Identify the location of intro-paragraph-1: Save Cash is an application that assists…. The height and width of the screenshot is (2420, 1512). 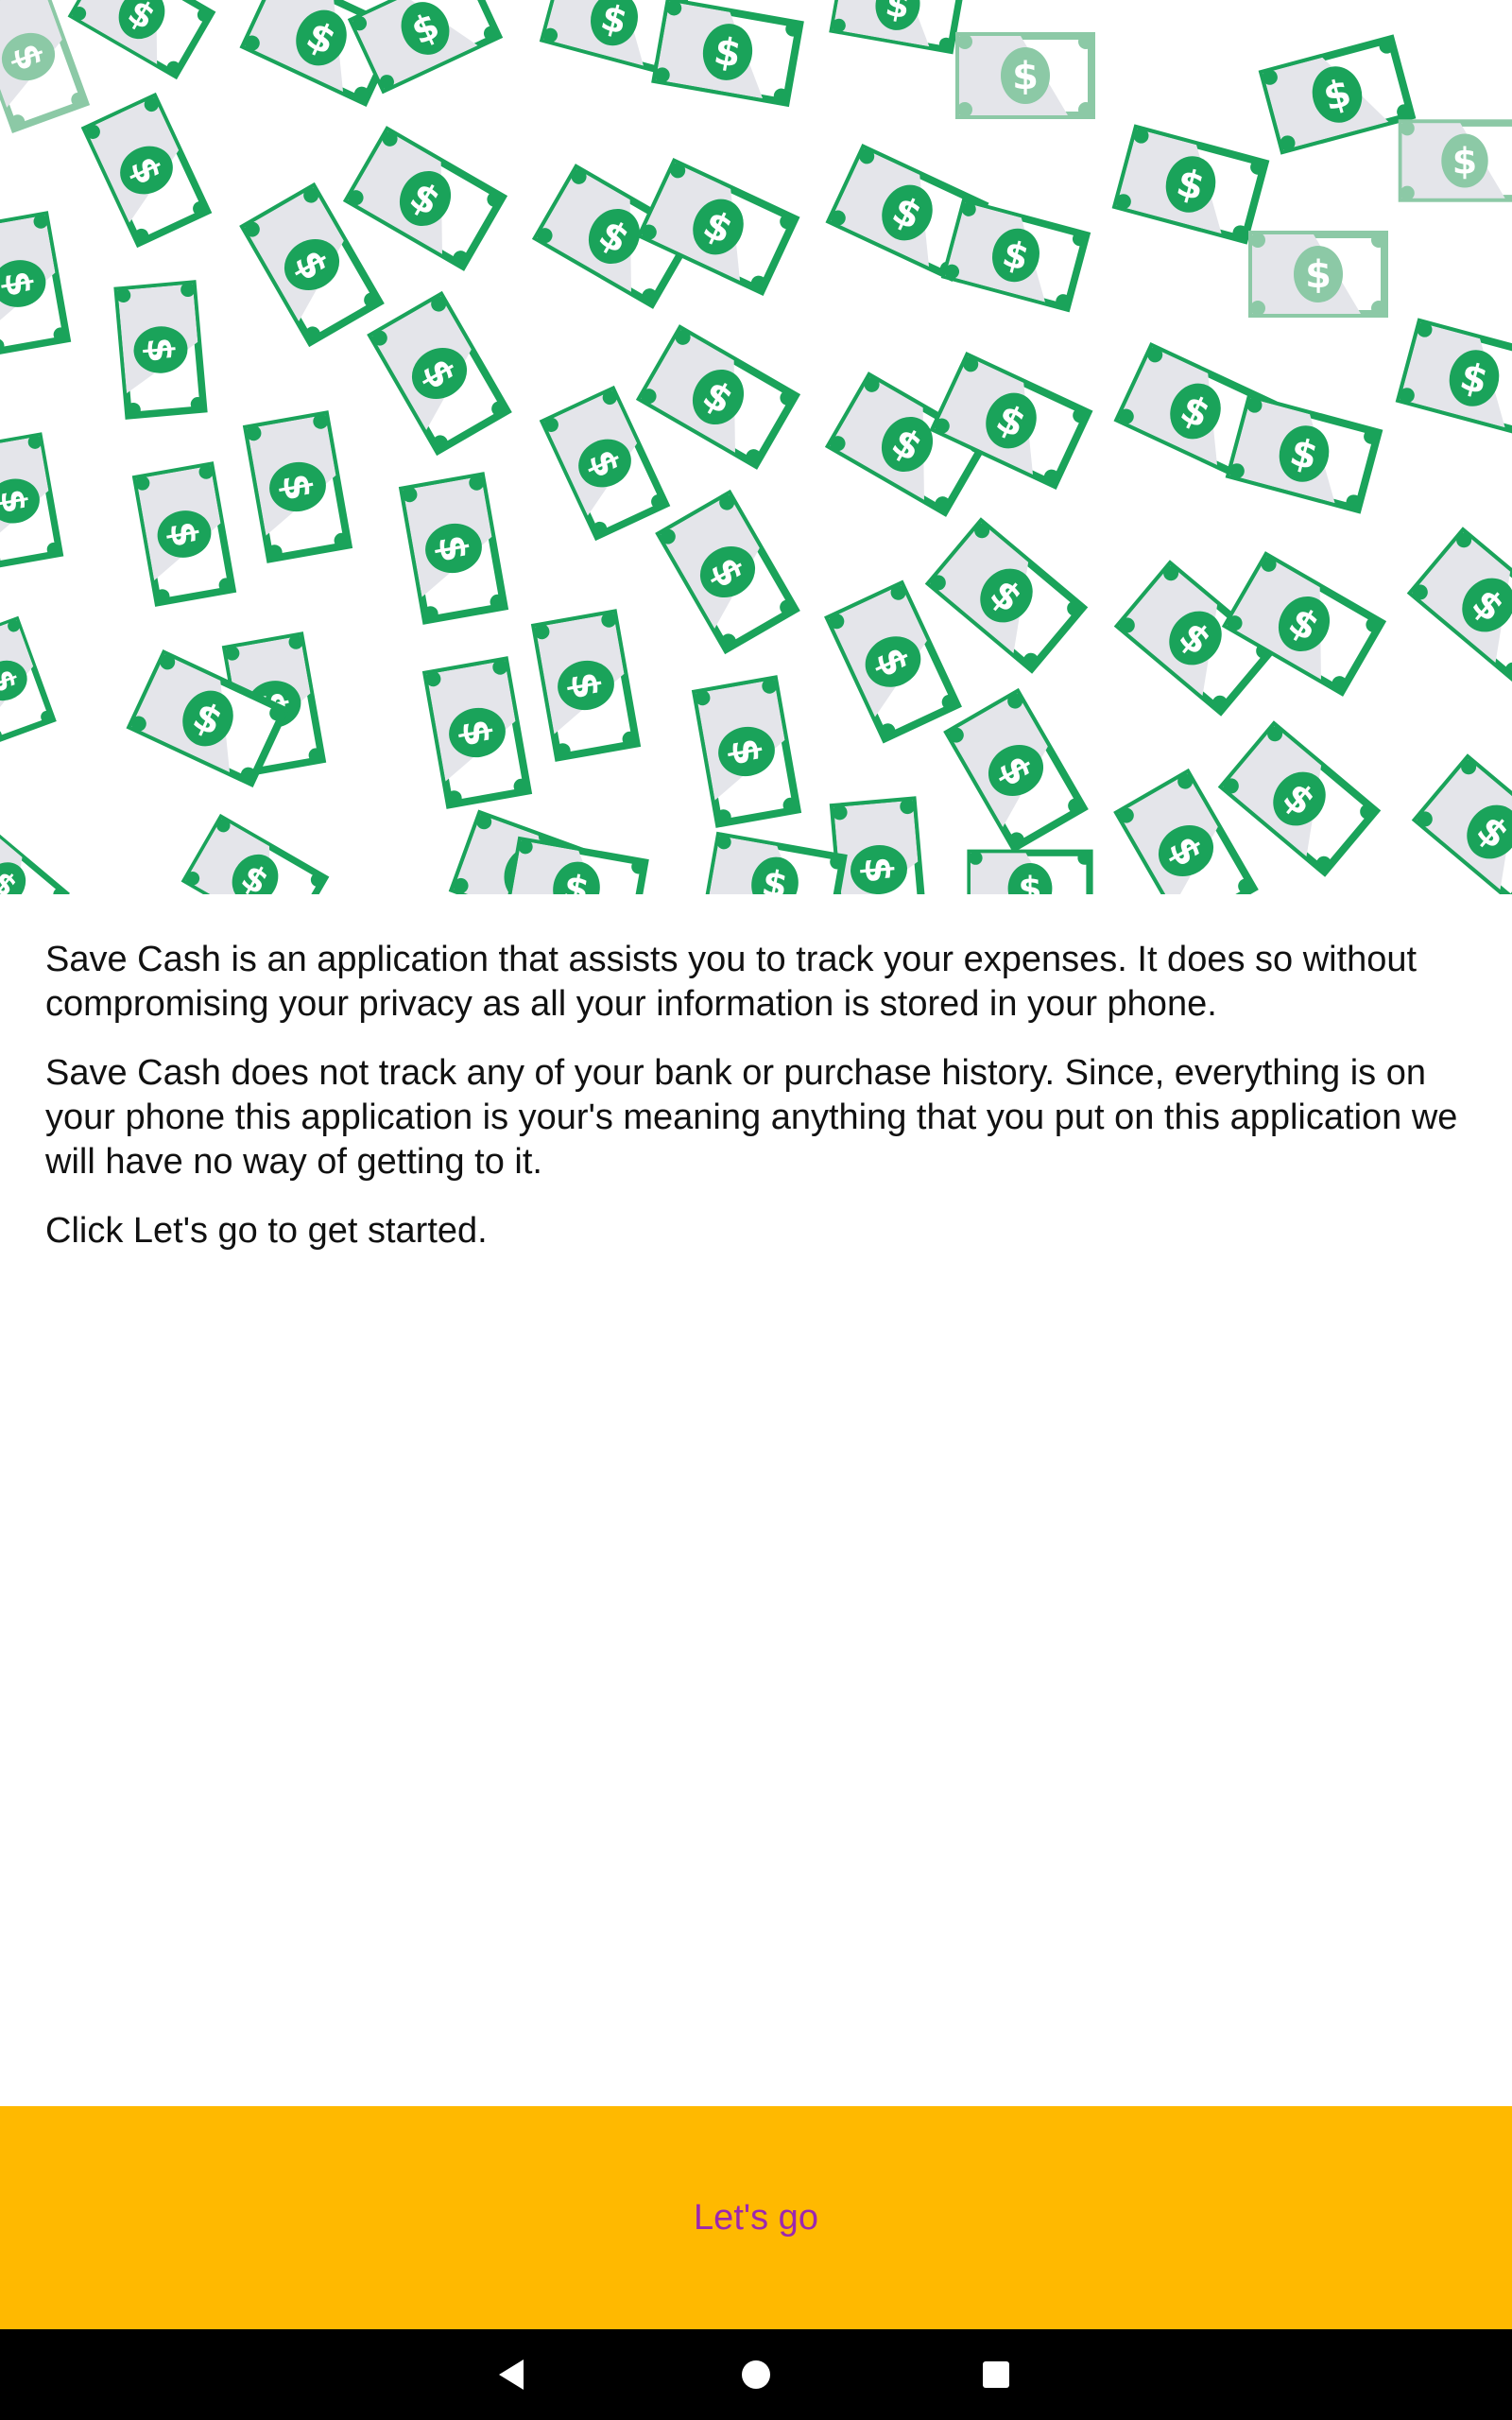
(731, 982).